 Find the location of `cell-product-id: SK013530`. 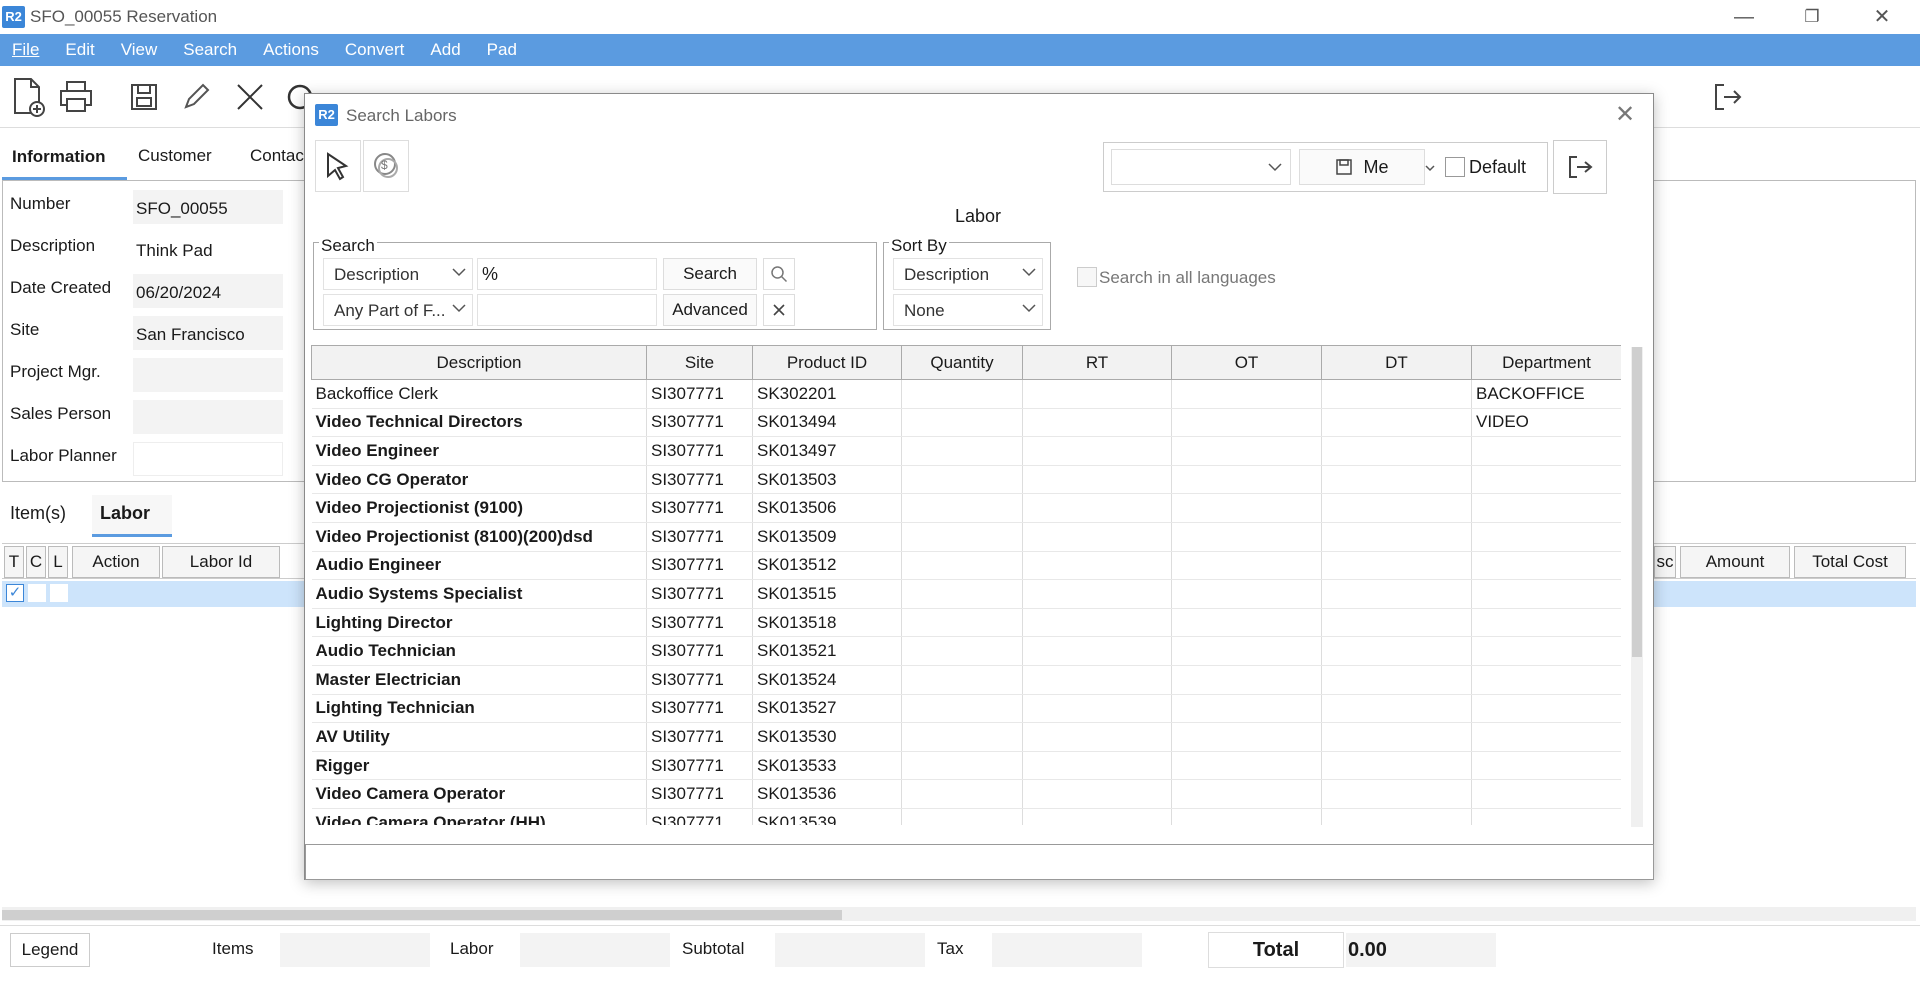

cell-product-id: SK013530 is located at coordinates (827, 737).